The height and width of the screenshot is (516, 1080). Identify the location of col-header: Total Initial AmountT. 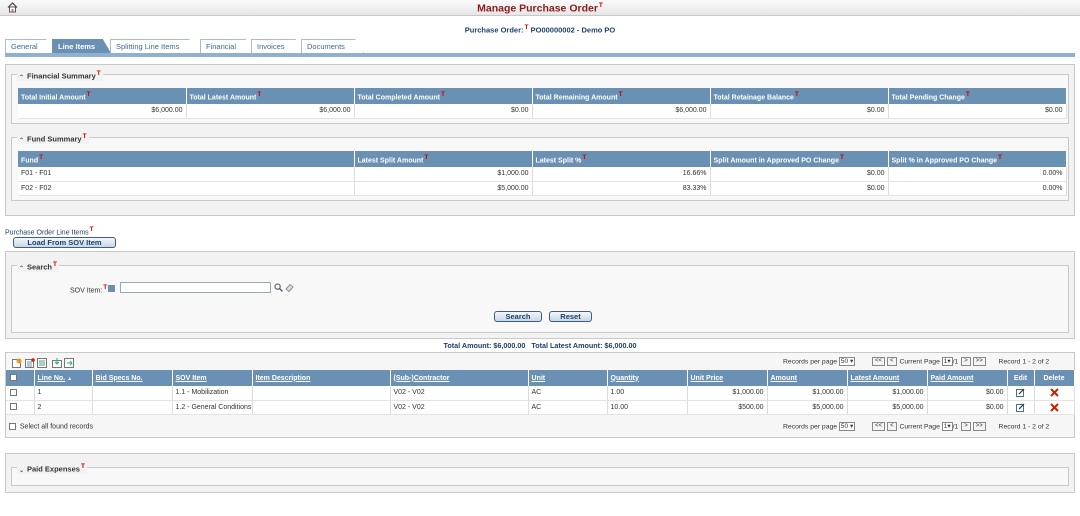
(102, 96).